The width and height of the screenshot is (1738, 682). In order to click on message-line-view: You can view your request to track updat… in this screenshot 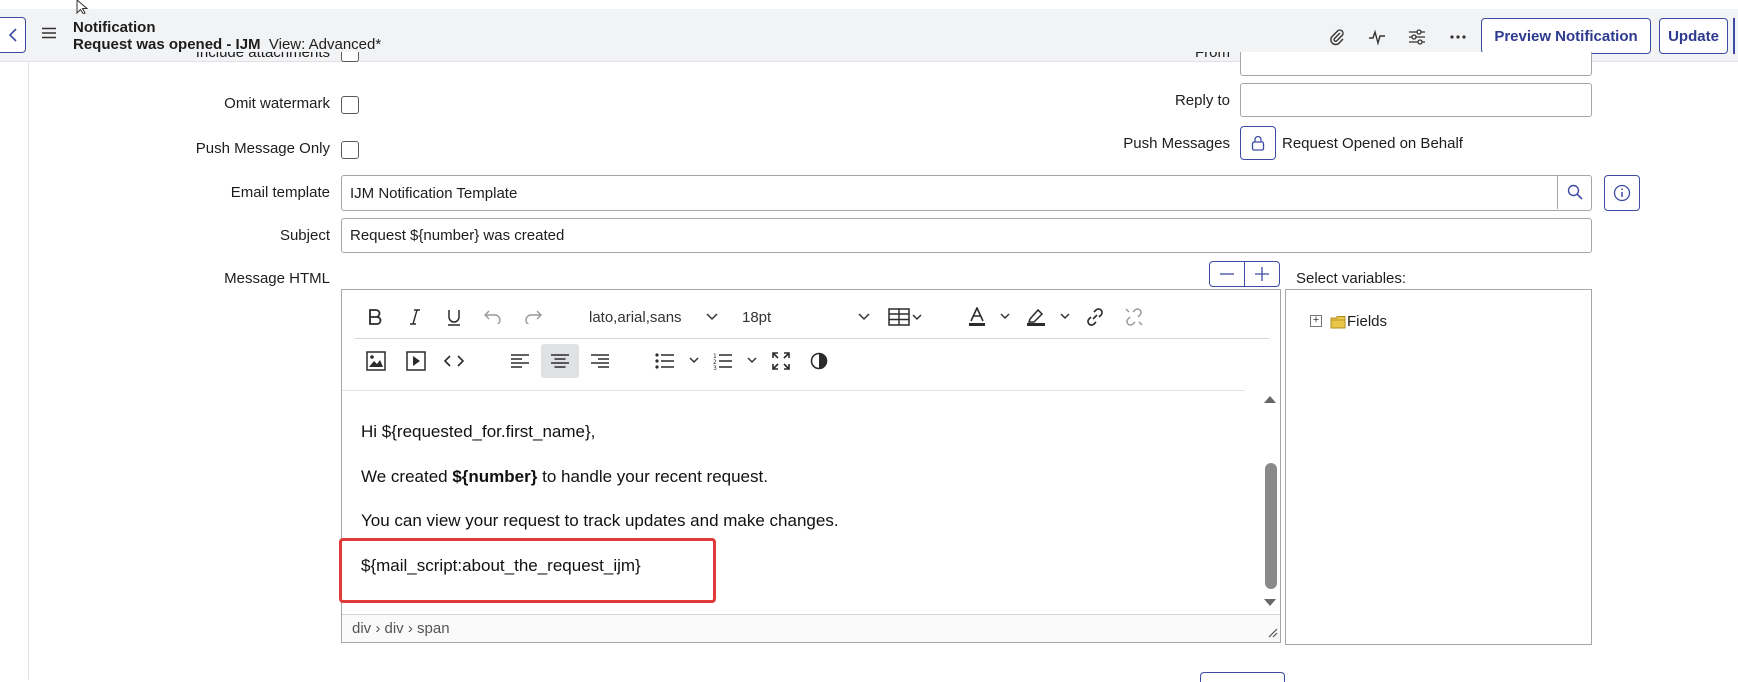, I will do `click(600, 521)`.